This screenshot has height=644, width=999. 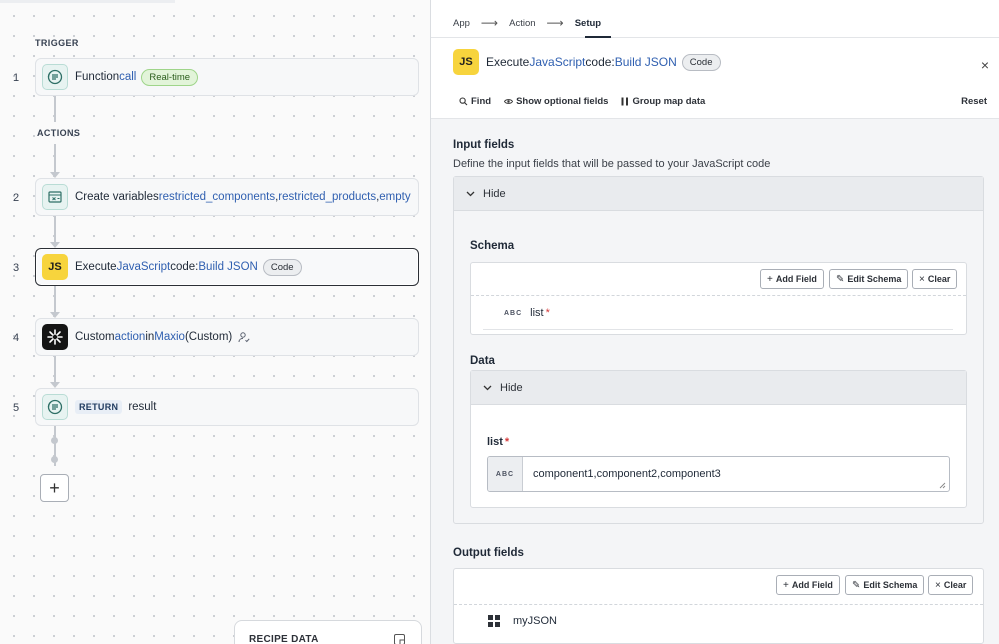 I want to click on output-fields-title: Output fields, so click(x=488, y=553).